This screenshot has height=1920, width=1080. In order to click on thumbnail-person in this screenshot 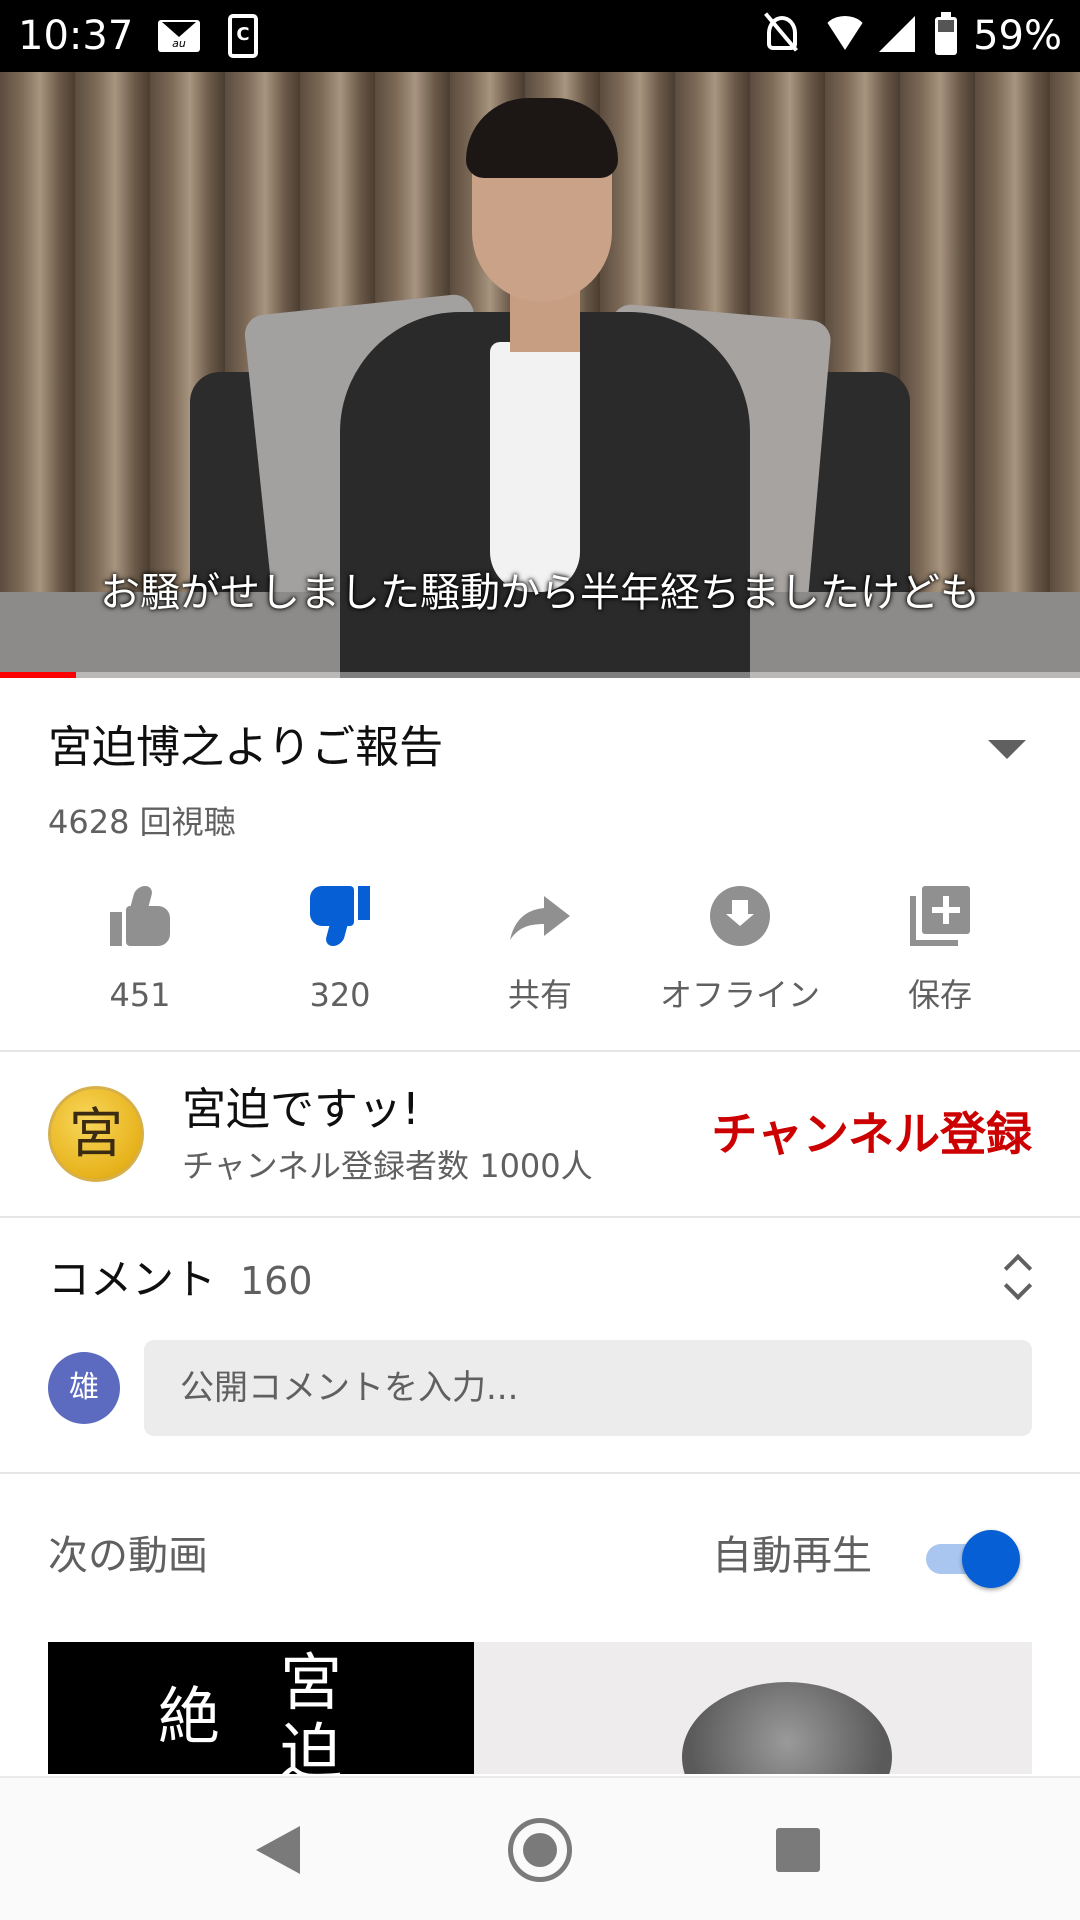, I will do `click(787, 1728)`.